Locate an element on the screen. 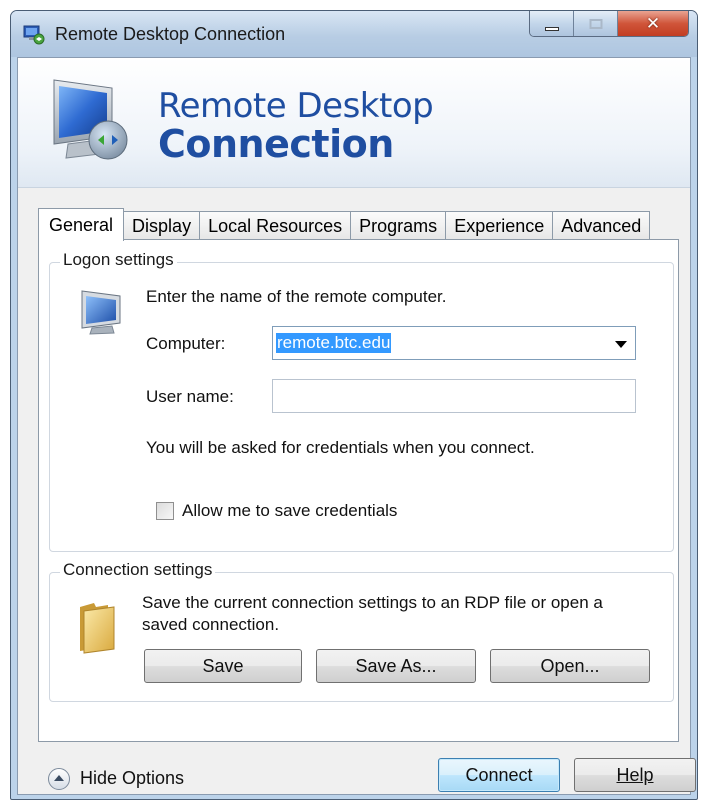 The image size is (702, 802). tab-general: General is located at coordinates (81, 224).